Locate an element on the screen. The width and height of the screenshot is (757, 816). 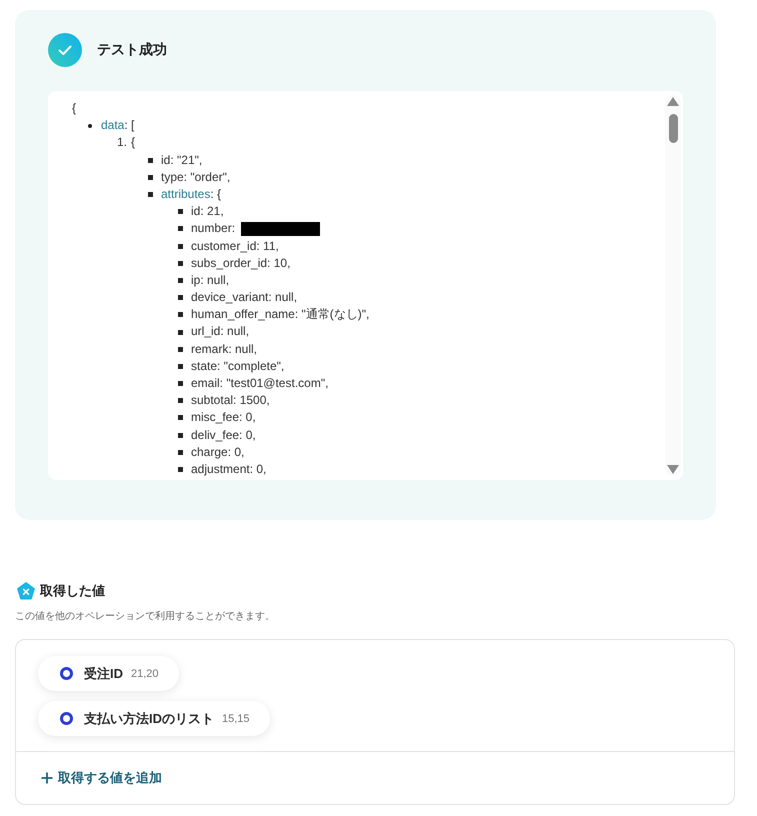
check-icon is located at coordinates (65, 50).